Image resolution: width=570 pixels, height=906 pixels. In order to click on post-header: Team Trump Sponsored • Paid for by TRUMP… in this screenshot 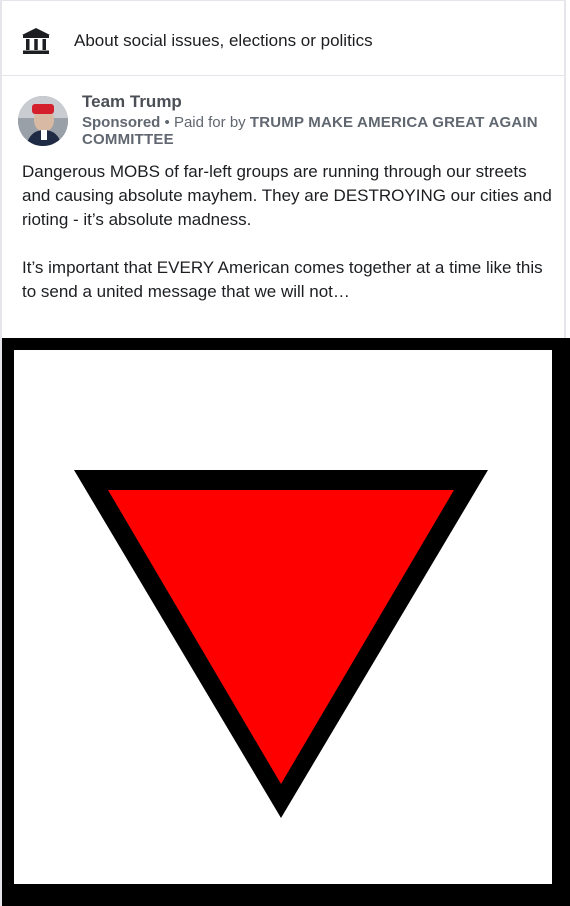, I will do `click(283, 116)`.